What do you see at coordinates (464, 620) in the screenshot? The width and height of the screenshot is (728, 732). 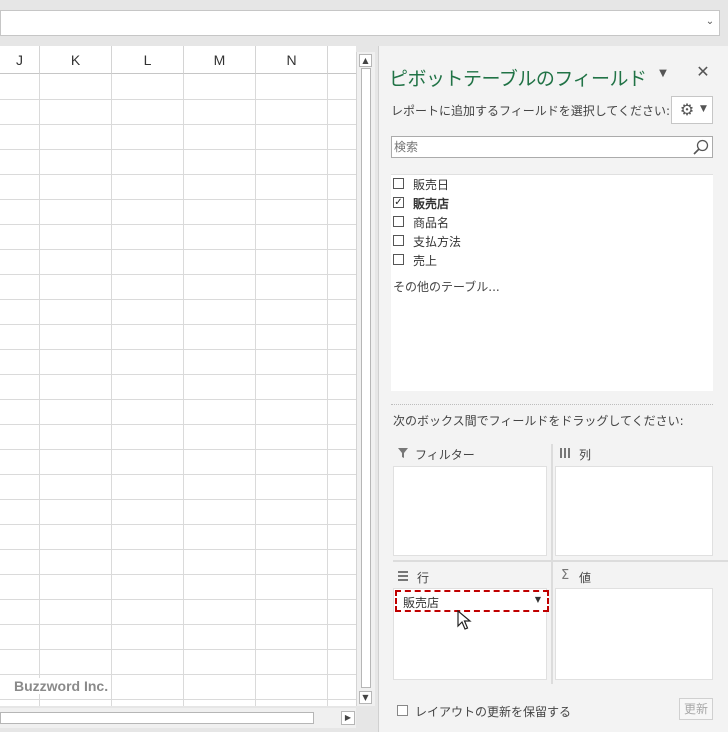 I see `mouse-cursor-icon` at bounding box center [464, 620].